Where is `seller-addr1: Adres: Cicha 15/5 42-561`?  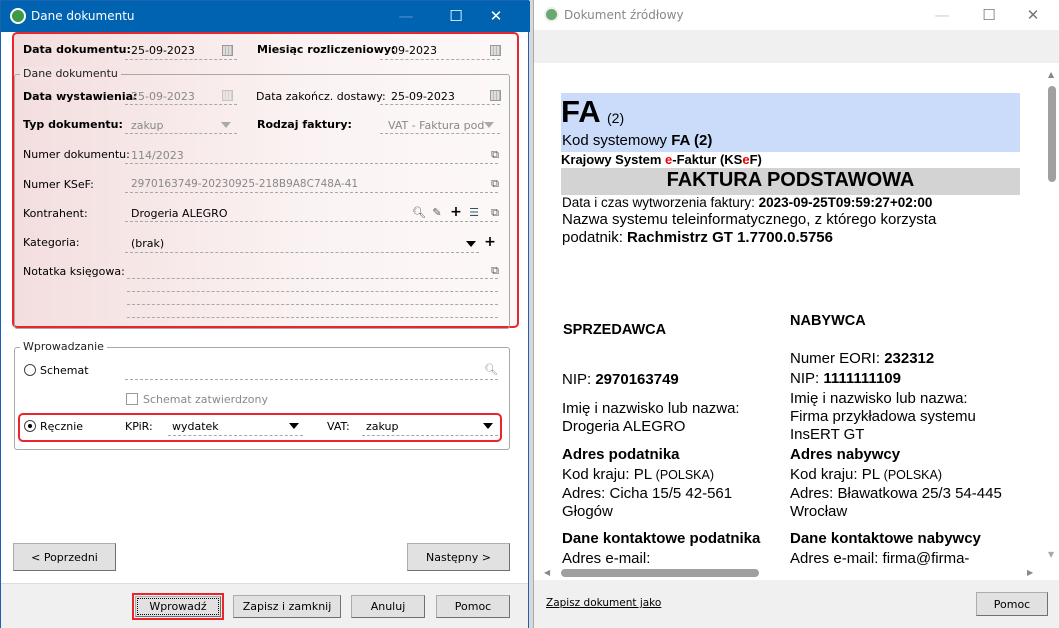 seller-addr1: Adres: Cicha 15/5 42-561 is located at coordinates (647, 493).